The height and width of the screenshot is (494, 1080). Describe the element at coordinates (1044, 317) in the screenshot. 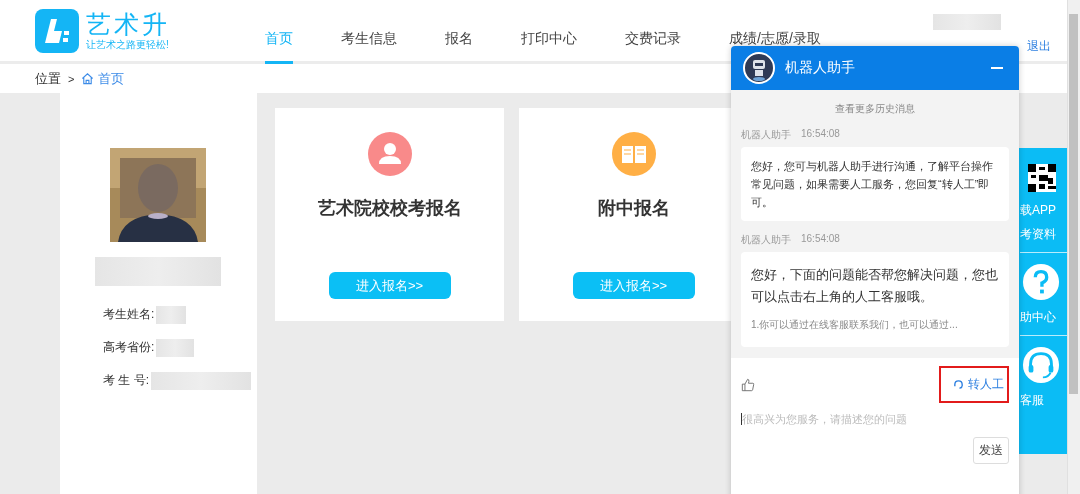

I see `side-bar-label: 助中心` at that location.